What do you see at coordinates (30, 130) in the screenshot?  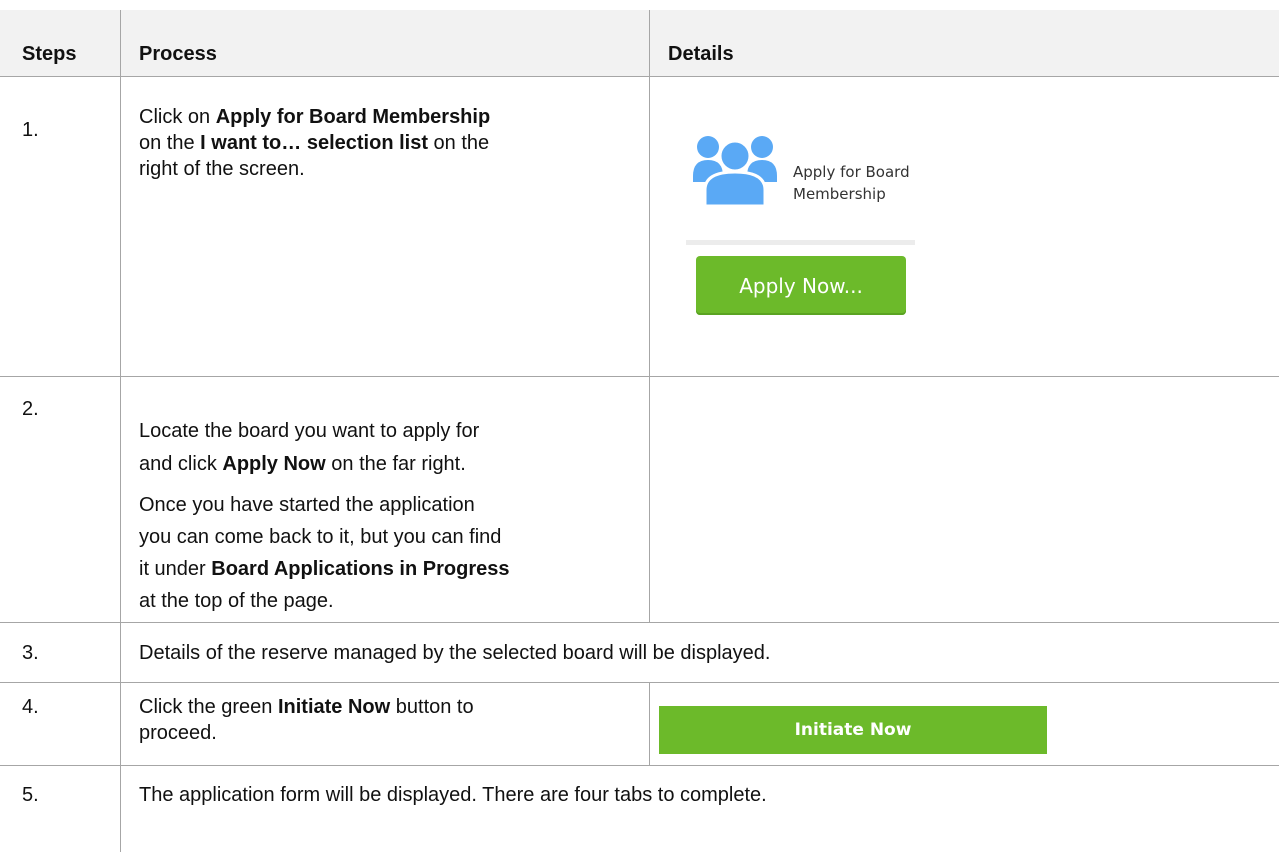 I see `step-number: 1.` at bounding box center [30, 130].